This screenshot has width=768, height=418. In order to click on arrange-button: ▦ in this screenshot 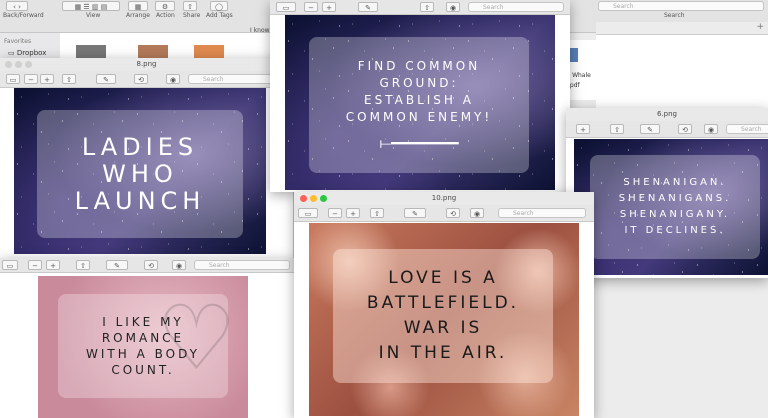, I will do `click(138, 6)`.